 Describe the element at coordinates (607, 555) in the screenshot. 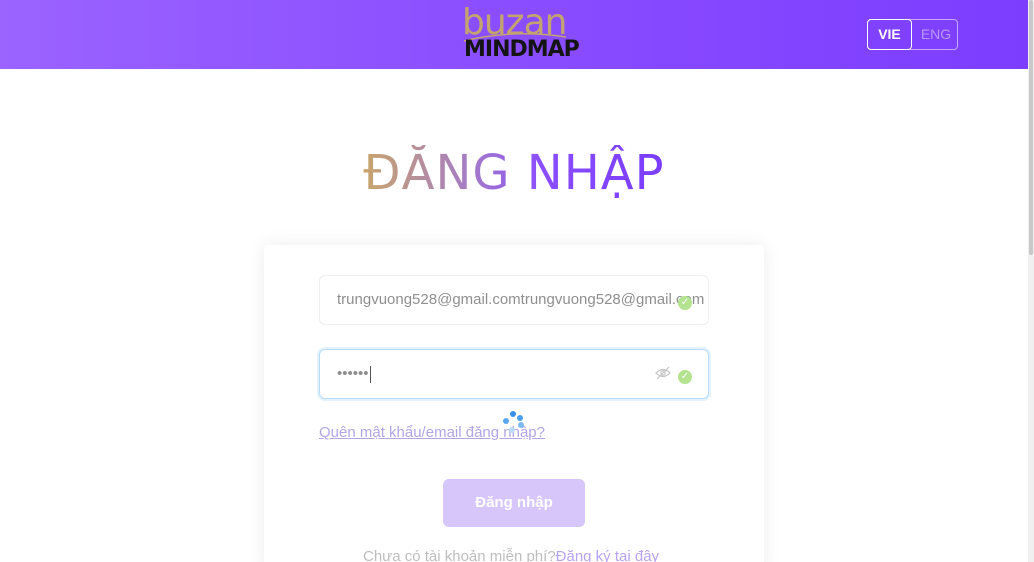

I see `signup-link: Đăng ký tại đây` at that location.